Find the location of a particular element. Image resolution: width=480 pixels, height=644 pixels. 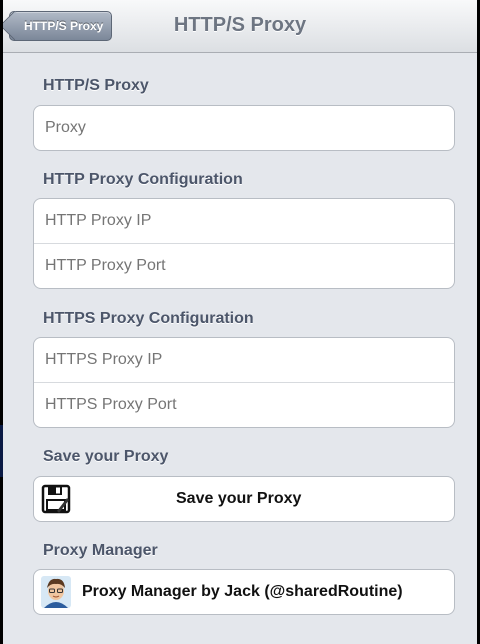

http-proxy-ip-input is located at coordinates (244, 221).